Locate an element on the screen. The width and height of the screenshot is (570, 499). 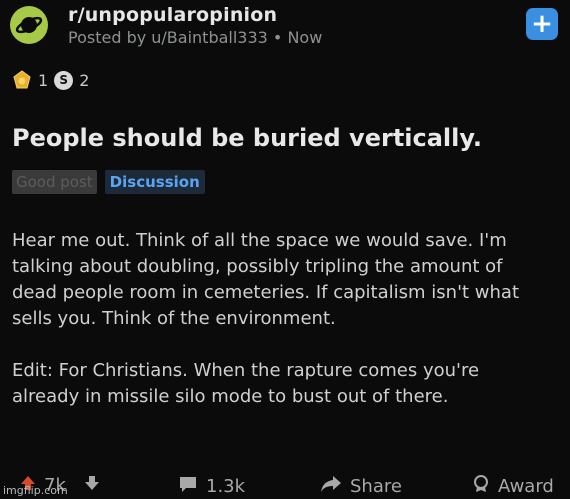
subreddit-name: r/unpopularopinion is located at coordinates (172, 15).